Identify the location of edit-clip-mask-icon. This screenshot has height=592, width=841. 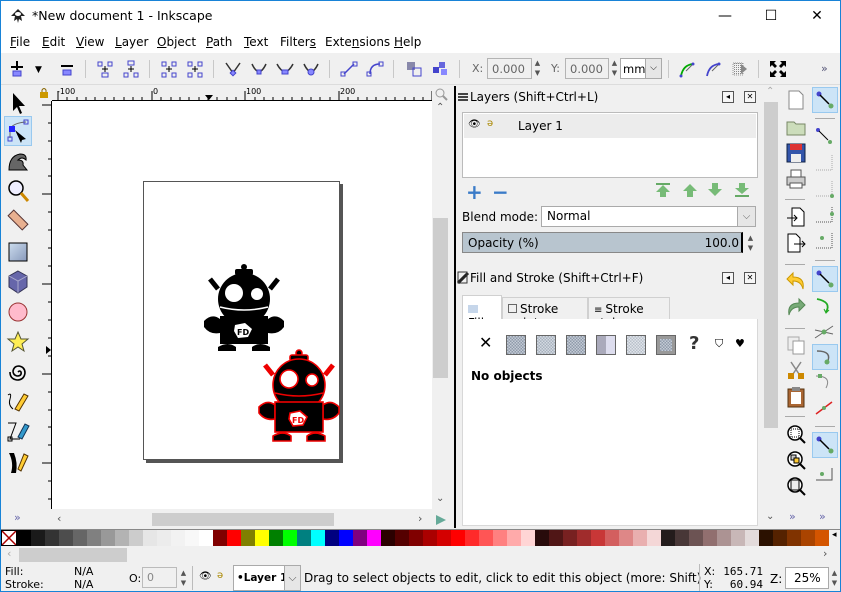
(740, 69).